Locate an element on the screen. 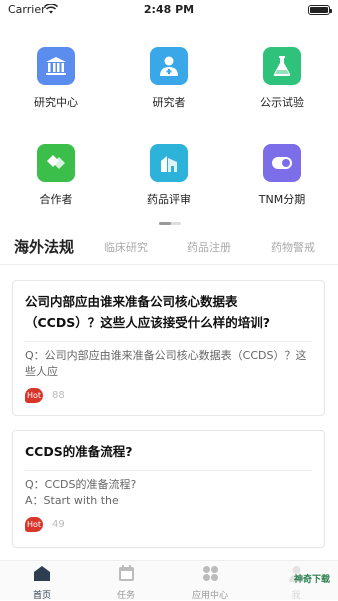 The image size is (338, 601). apps-icon is located at coordinates (210, 576).